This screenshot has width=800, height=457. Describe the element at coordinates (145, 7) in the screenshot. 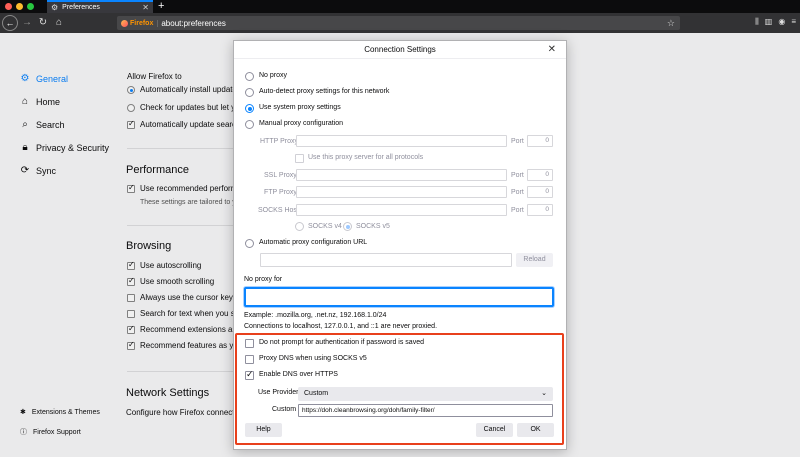

I see `close-tab-icon: ✕` at that location.